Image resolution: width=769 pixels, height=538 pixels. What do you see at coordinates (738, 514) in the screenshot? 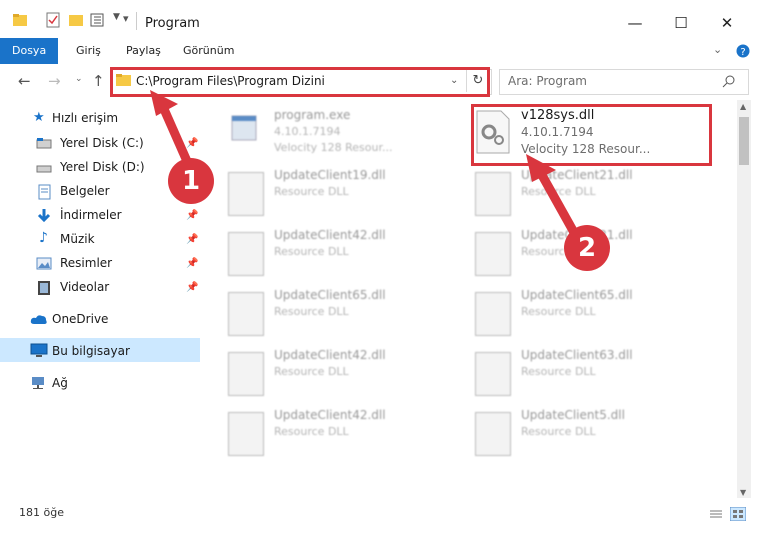
I see `large-icons-view-icon` at bounding box center [738, 514].